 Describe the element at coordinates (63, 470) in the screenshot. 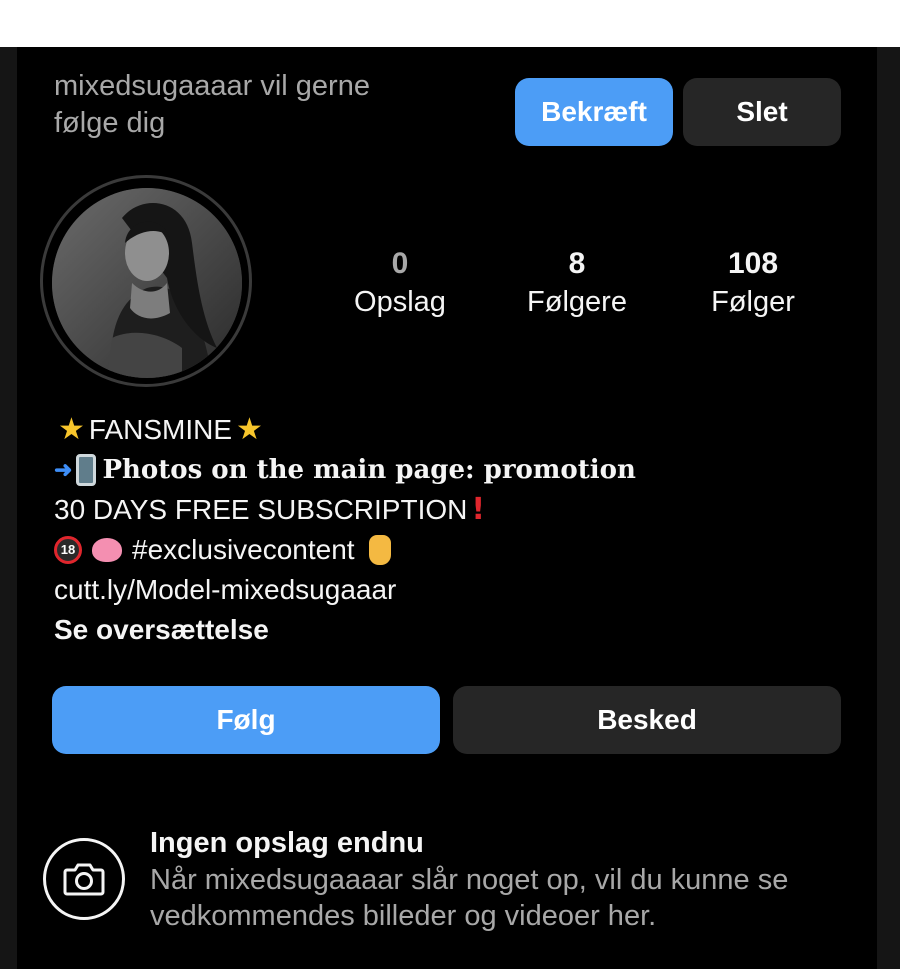

I see `arrow-icon: ➜` at that location.